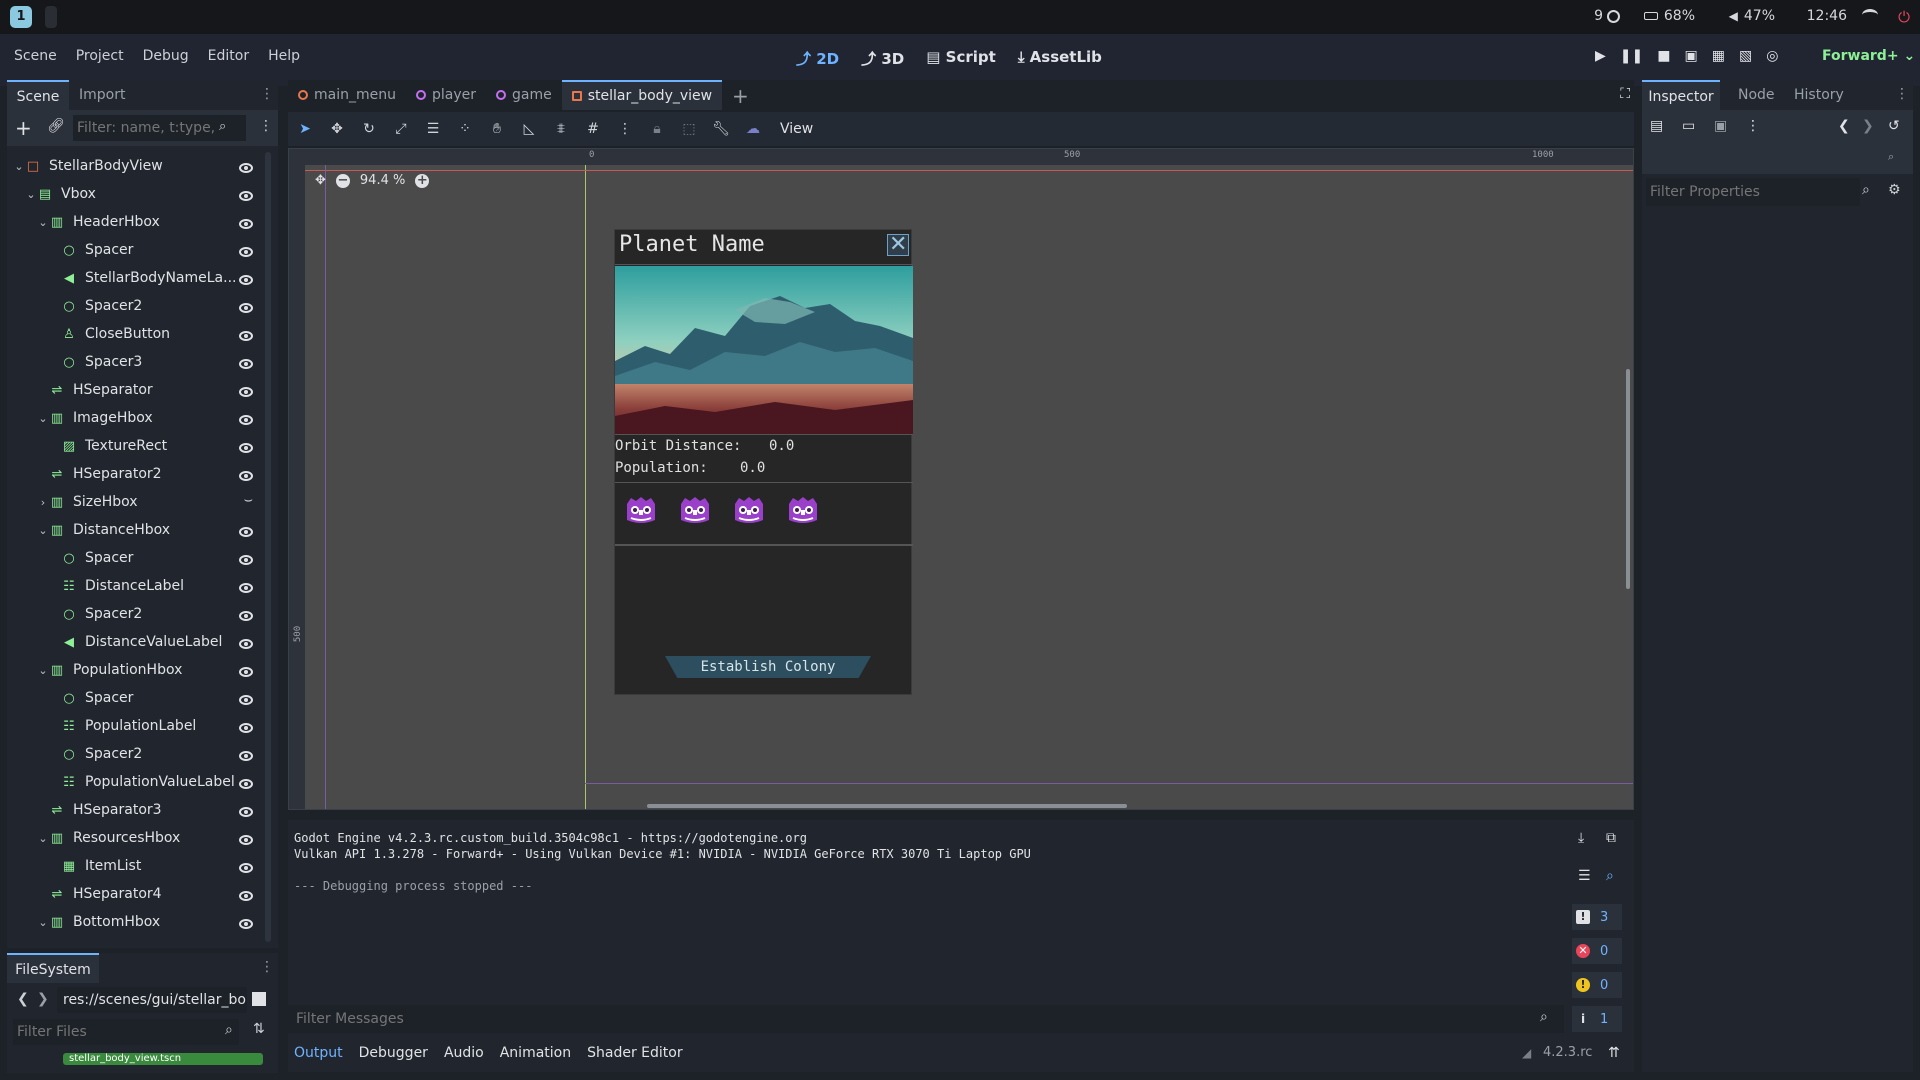 The width and height of the screenshot is (1920, 1080). Describe the element at coordinates (1060, 58) in the screenshot. I see `workspace-assetlib: ⤓ AssetLib` at that location.